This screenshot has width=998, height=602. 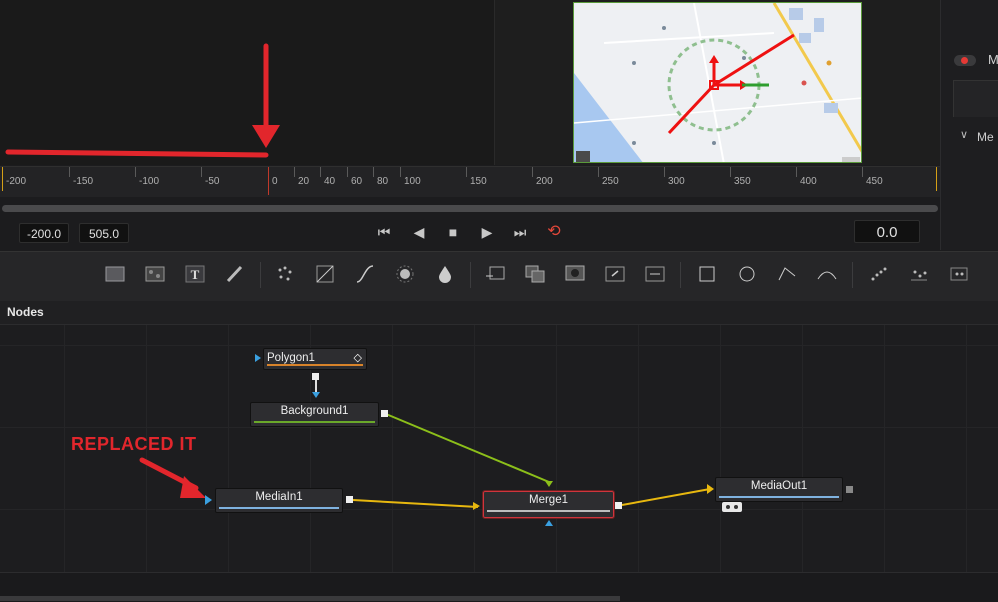 I want to click on ruler-label: 40, so click(x=330, y=181).